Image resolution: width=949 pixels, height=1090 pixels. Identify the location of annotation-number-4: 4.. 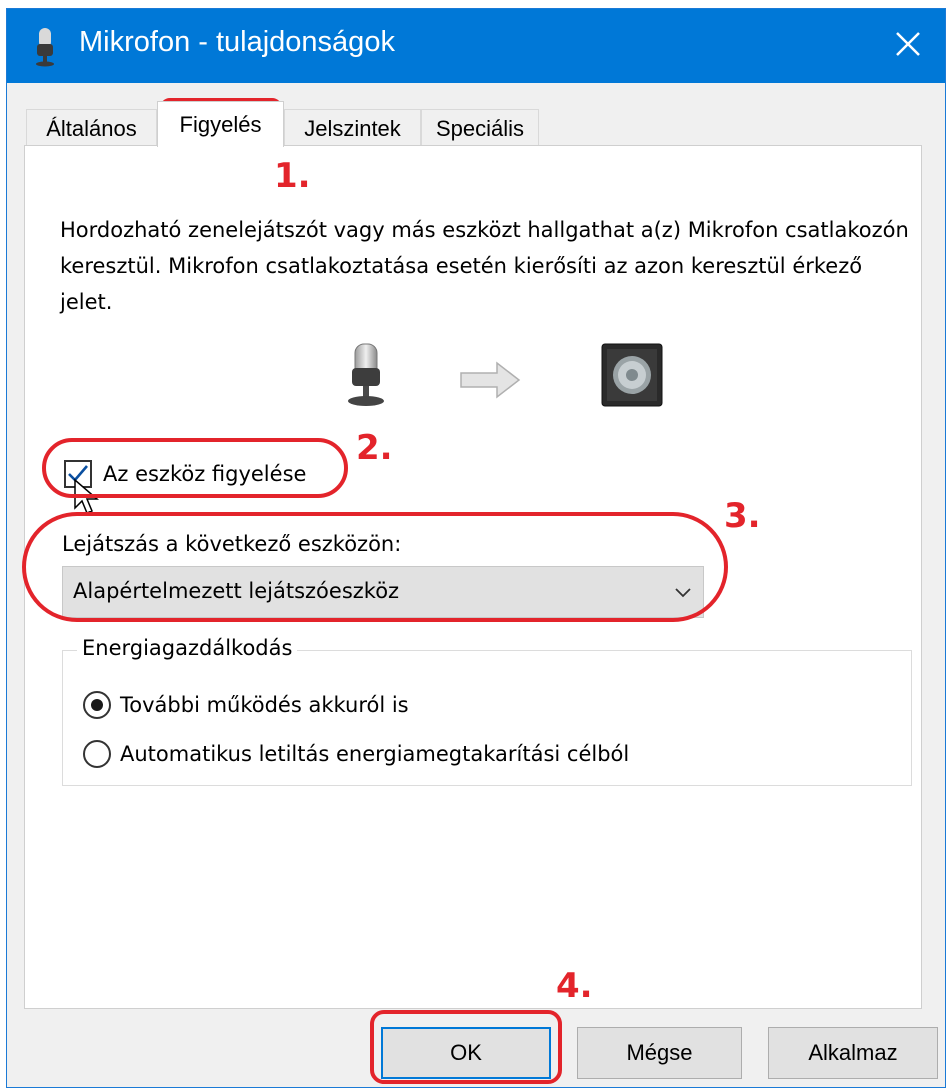
(574, 986).